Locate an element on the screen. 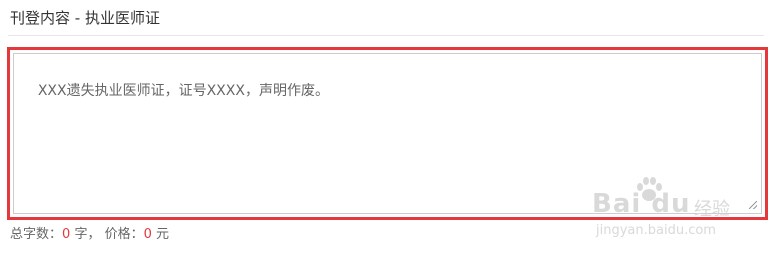  word-count-label: 总字数： is located at coordinates (36, 234).